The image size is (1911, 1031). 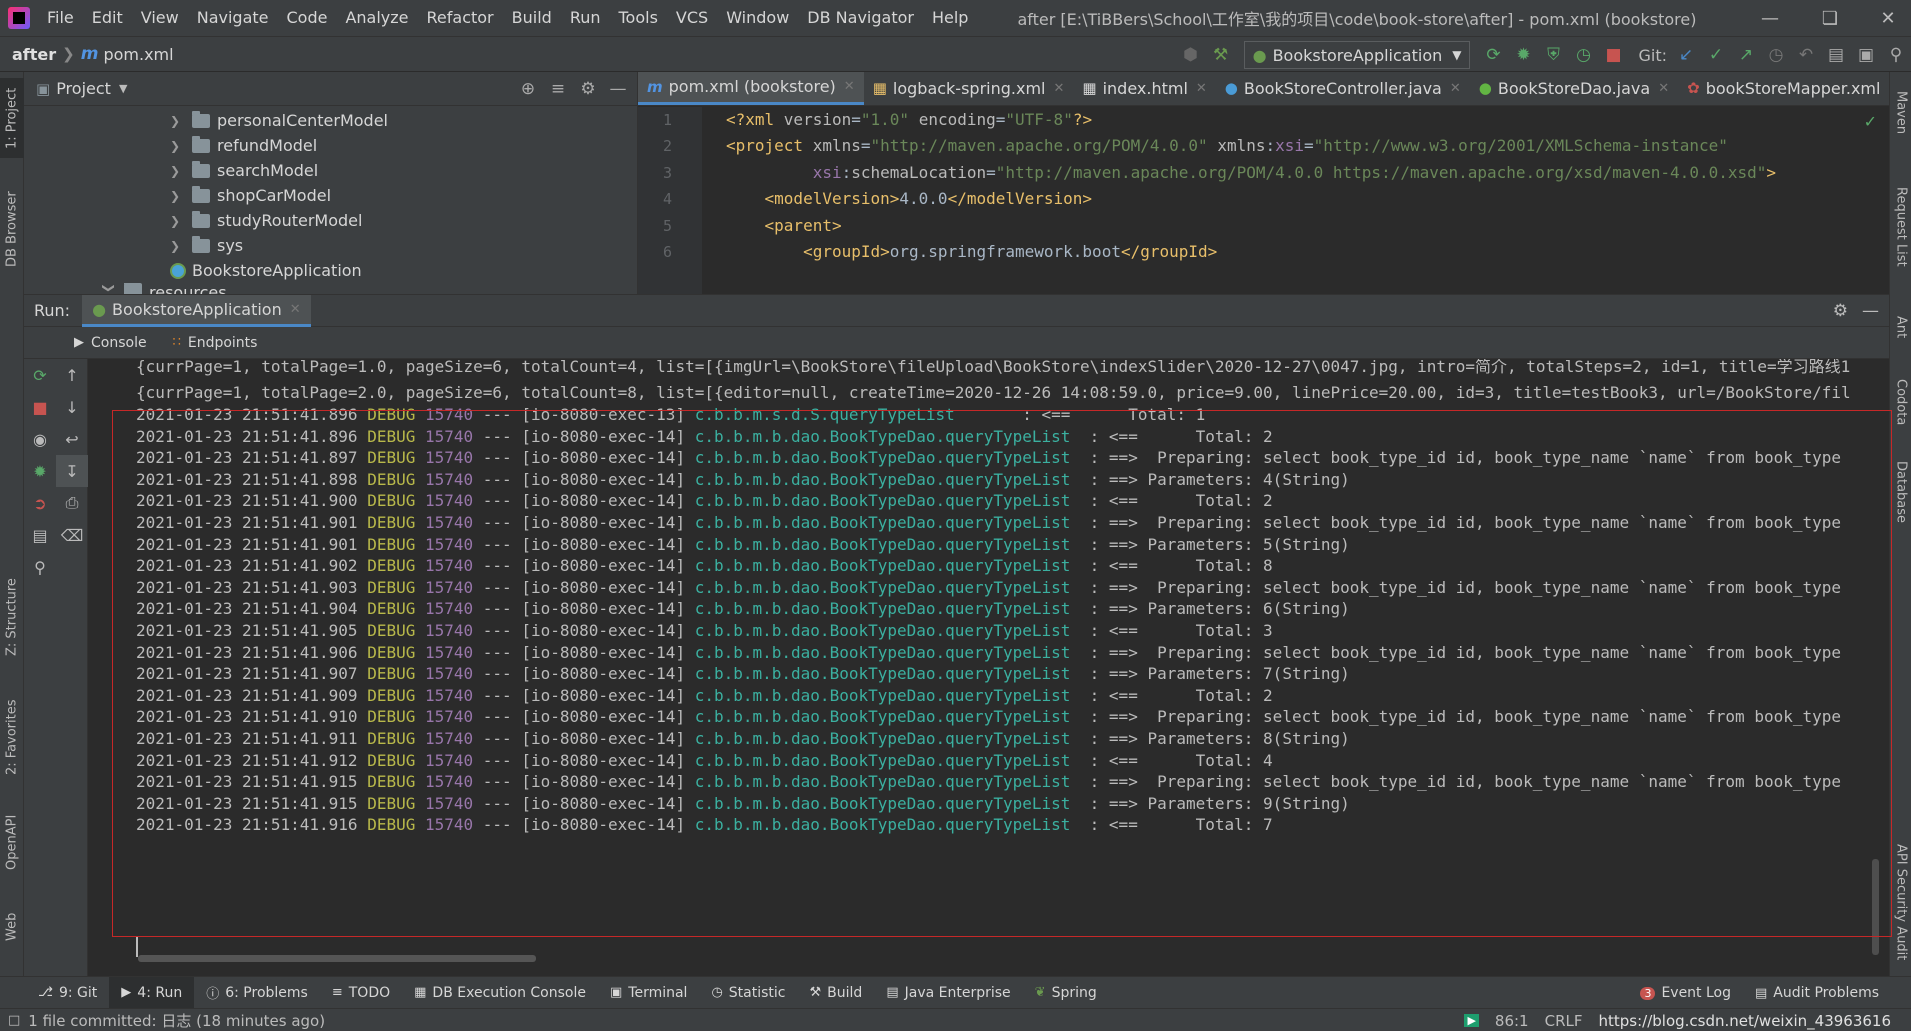 What do you see at coordinates (107, 18) in the screenshot?
I see `menu-edit: Edit` at bounding box center [107, 18].